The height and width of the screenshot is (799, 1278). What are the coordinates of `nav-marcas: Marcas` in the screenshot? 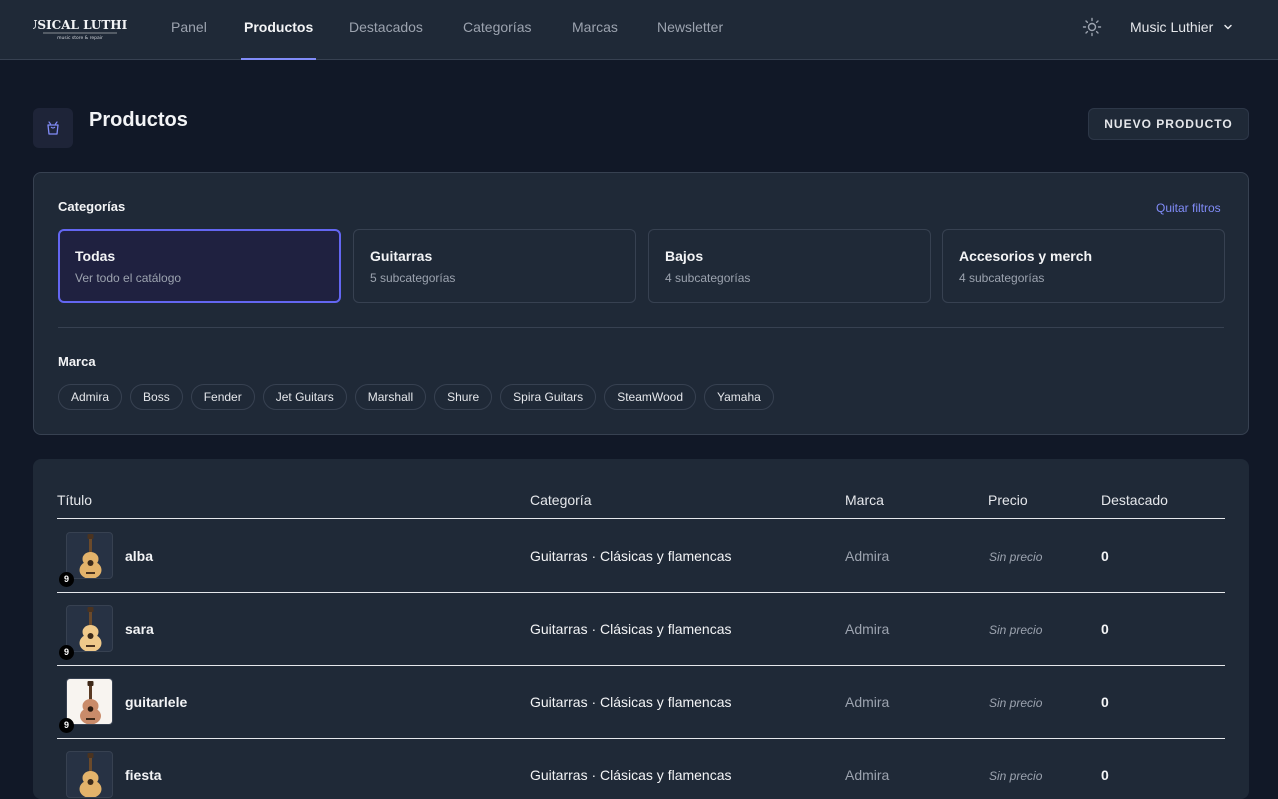 It's located at (595, 30).